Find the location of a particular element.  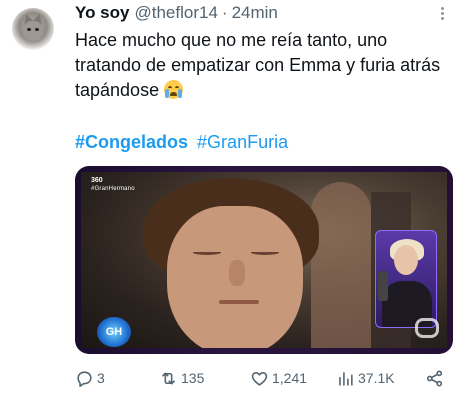

reply-icon is located at coordinates (84, 378).